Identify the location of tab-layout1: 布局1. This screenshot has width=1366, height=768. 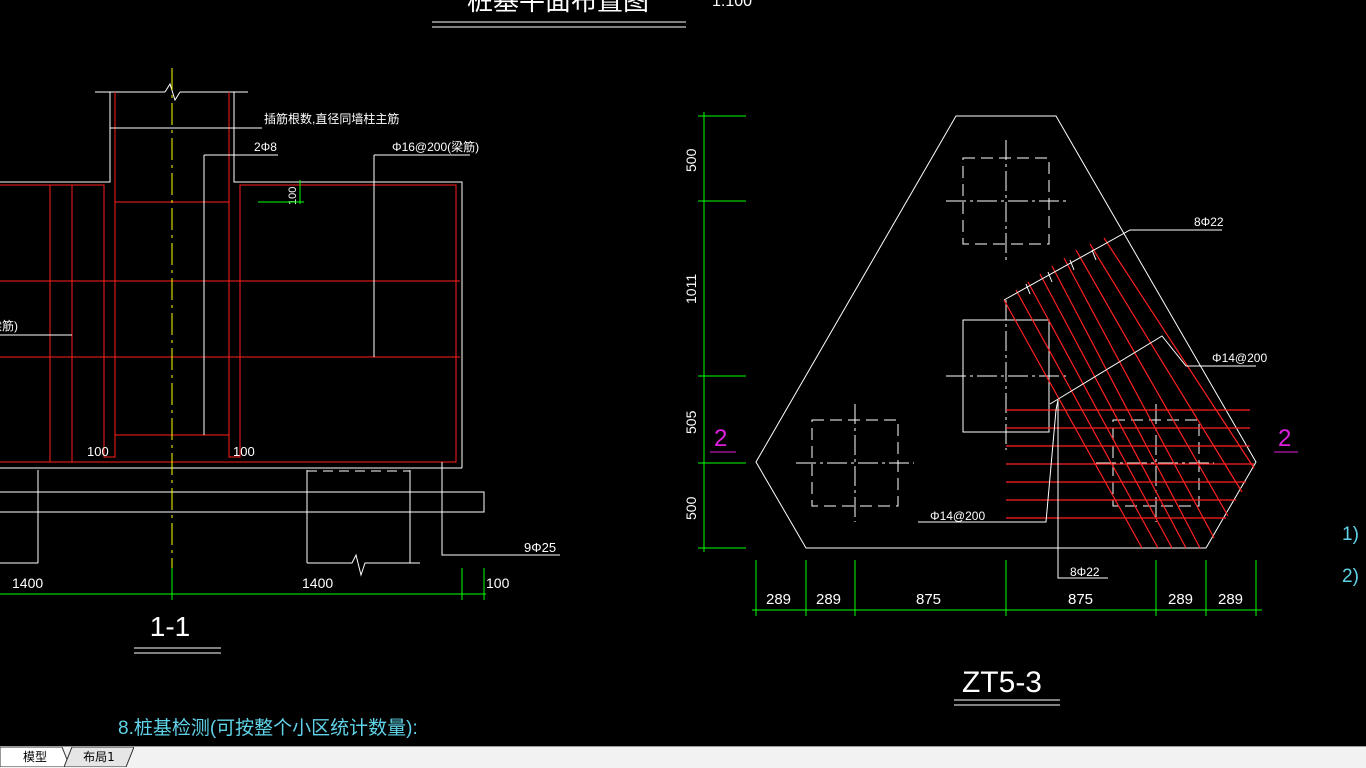
(99, 757).